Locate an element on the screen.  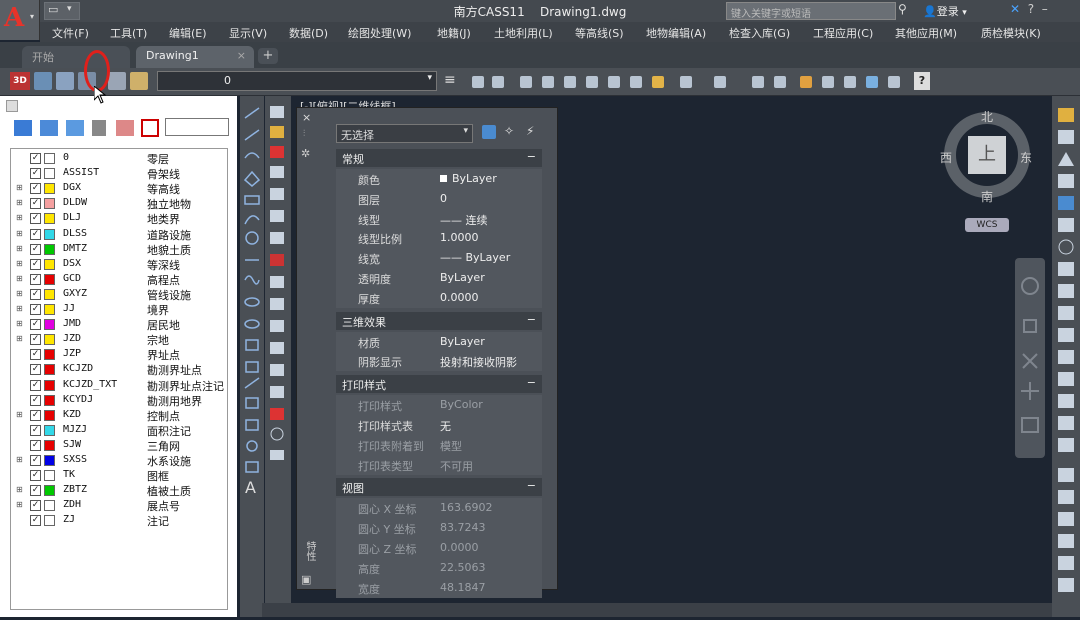
3d-button: 3D is located at coordinates (20, 81).